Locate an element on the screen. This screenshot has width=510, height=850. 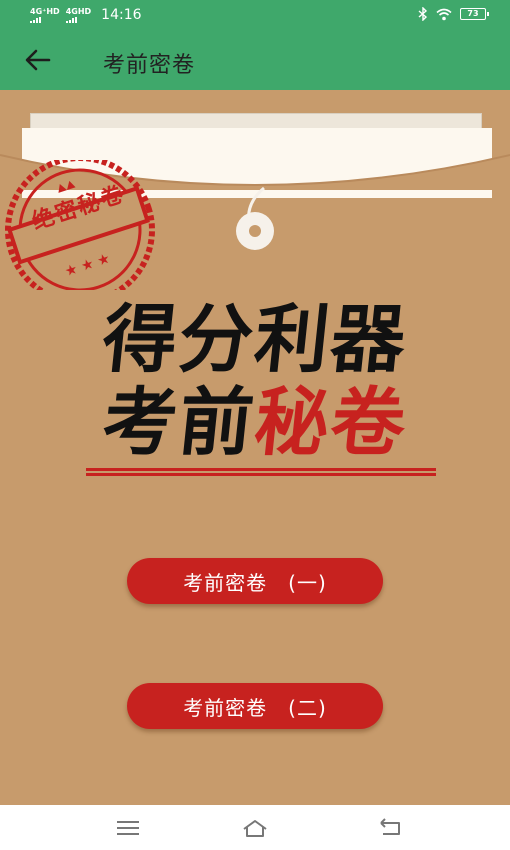
signal-indicator-2: 4GHD is located at coordinates (78, 14).